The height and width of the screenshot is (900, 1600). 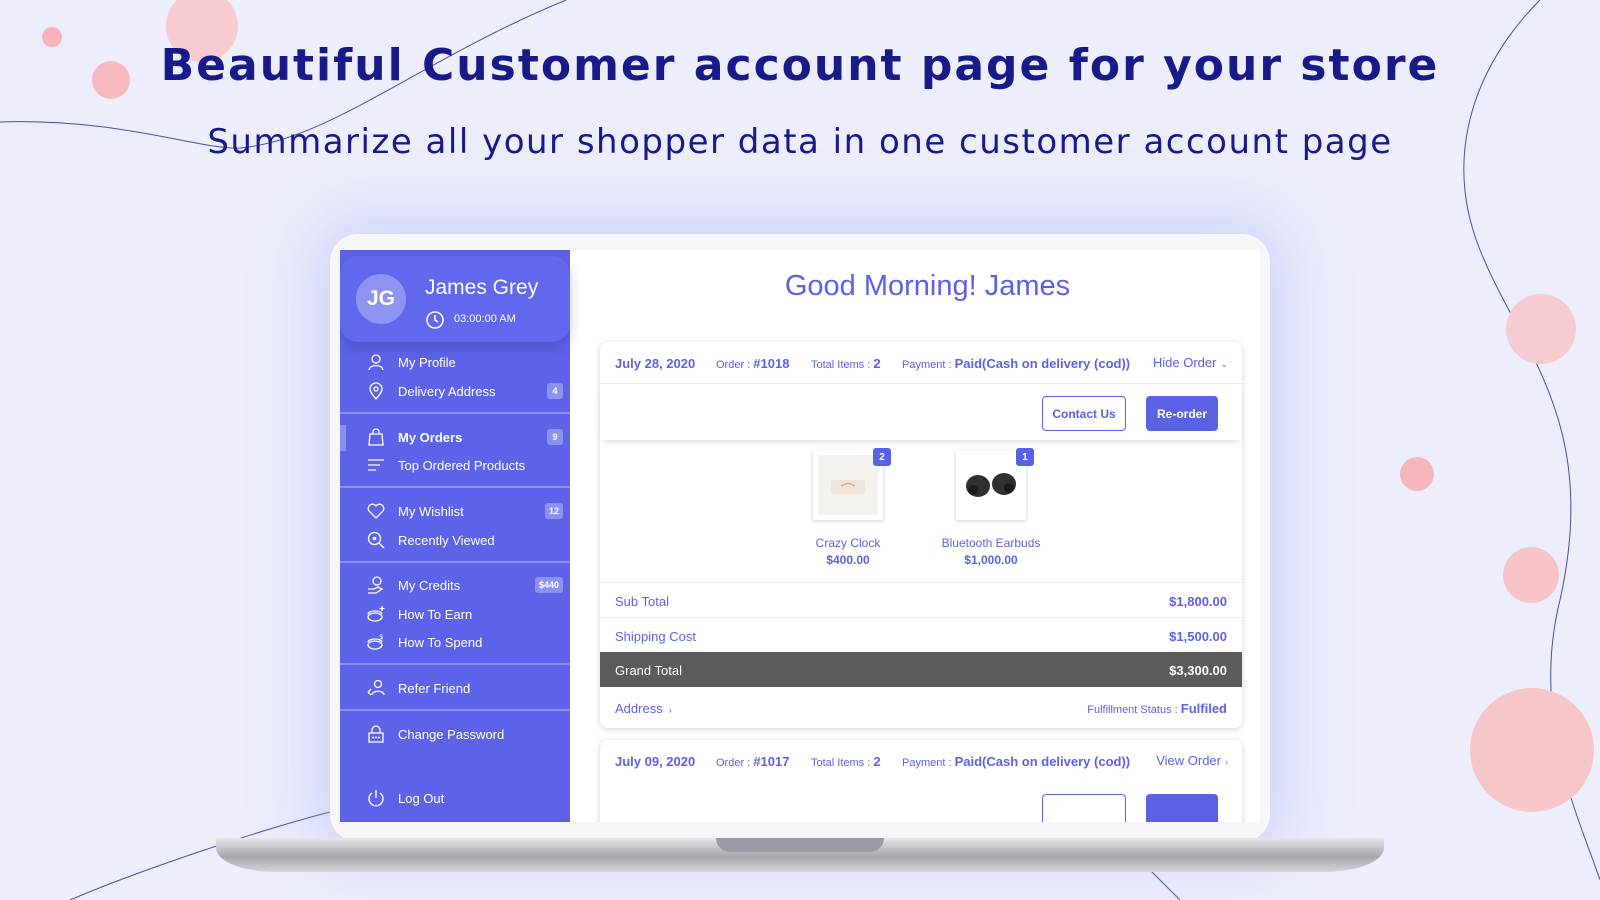 I want to click on grand-total-label: Grand Total, so click(x=648, y=670).